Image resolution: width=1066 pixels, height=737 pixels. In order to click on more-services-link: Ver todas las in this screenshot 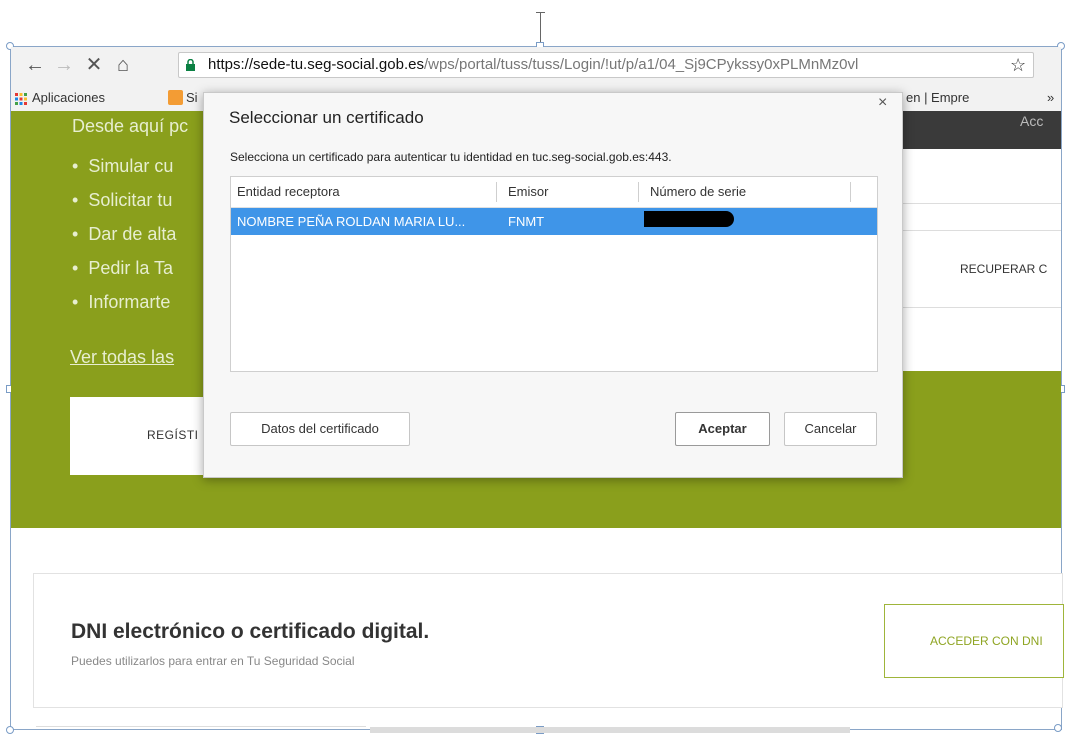, I will do `click(122, 357)`.